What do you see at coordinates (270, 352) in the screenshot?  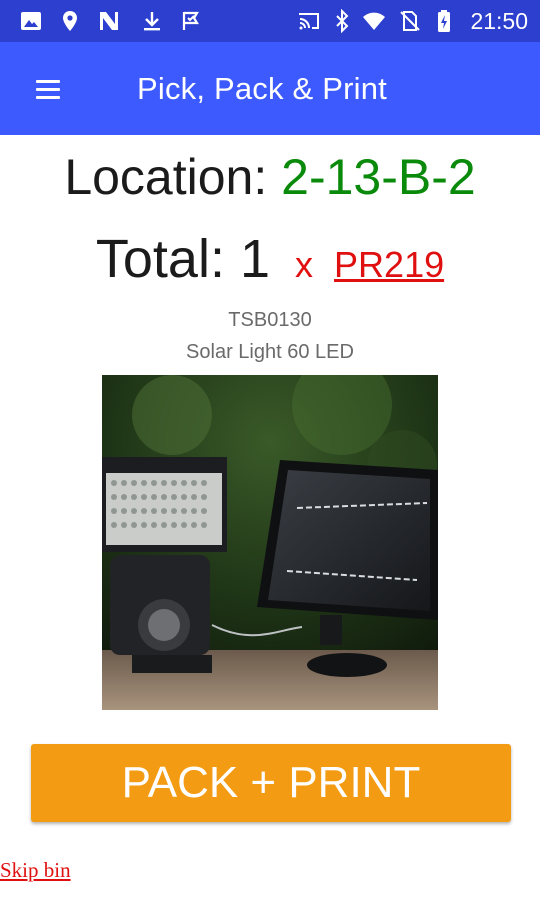 I see `product-name: Solar Light 60 LED` at bounding box center [270, 352].